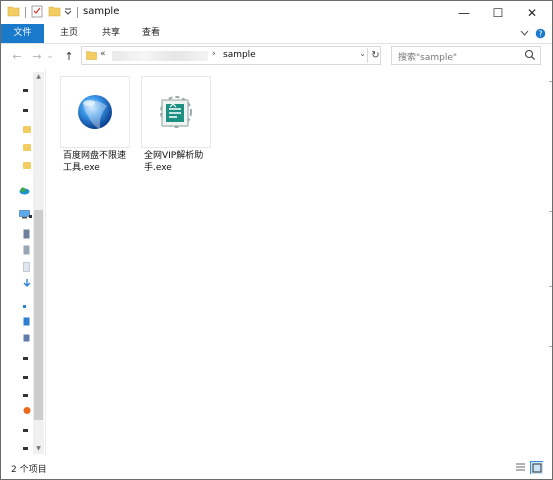 Image resolution: width=553 pixels, height=480 pixels. Describe the element at coordinates (276, 34) in the screenshot. I see `ribbon-tabs: 文件 主页 共享 查看 ?` at that location.